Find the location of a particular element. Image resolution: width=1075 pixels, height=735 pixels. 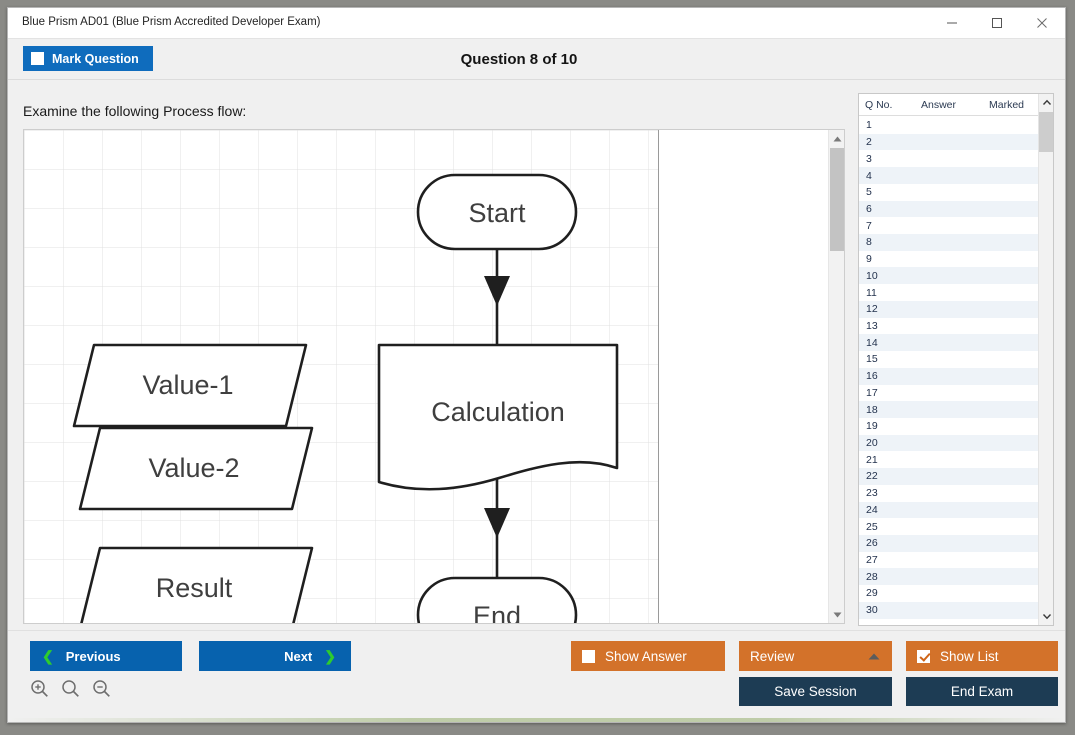

cell-qno: 12 is located at coordinates (872, 309).